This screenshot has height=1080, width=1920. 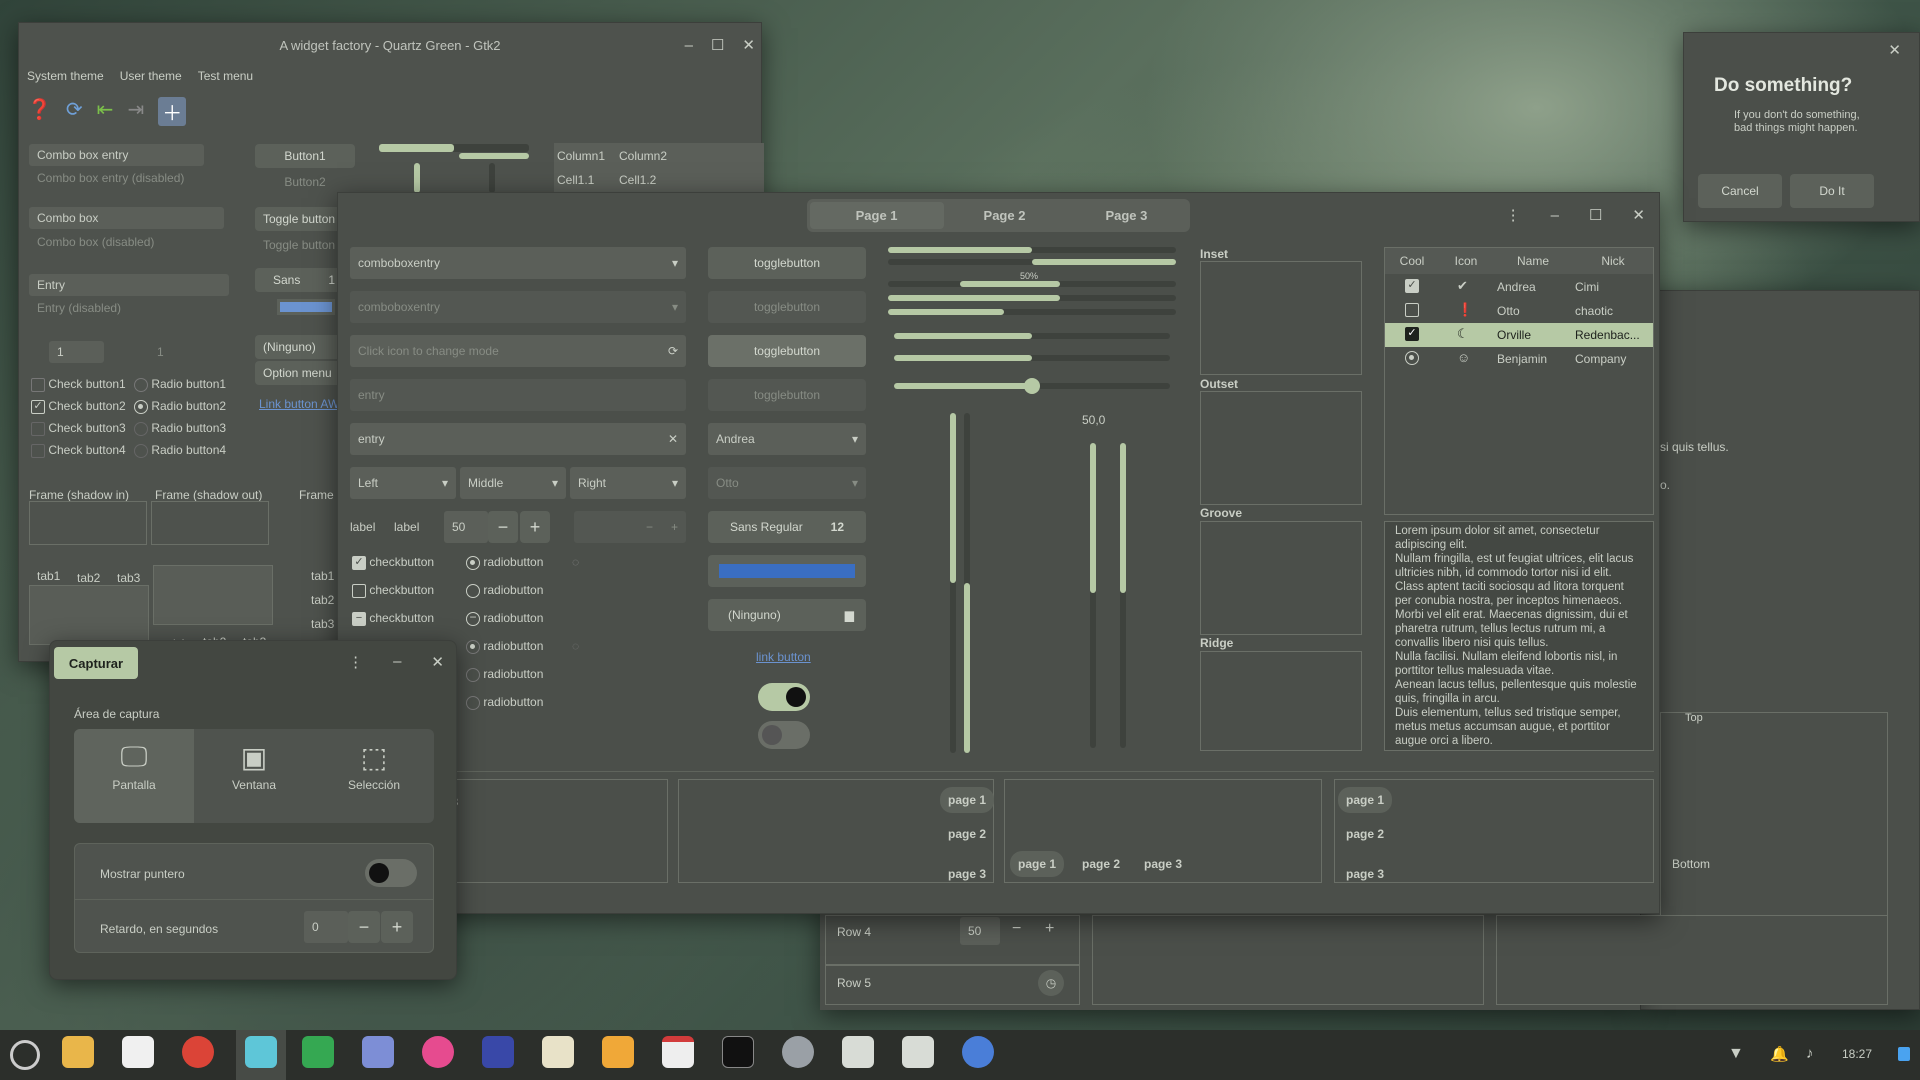 I want to click on notes-icon, so click(x=558, y=1052).